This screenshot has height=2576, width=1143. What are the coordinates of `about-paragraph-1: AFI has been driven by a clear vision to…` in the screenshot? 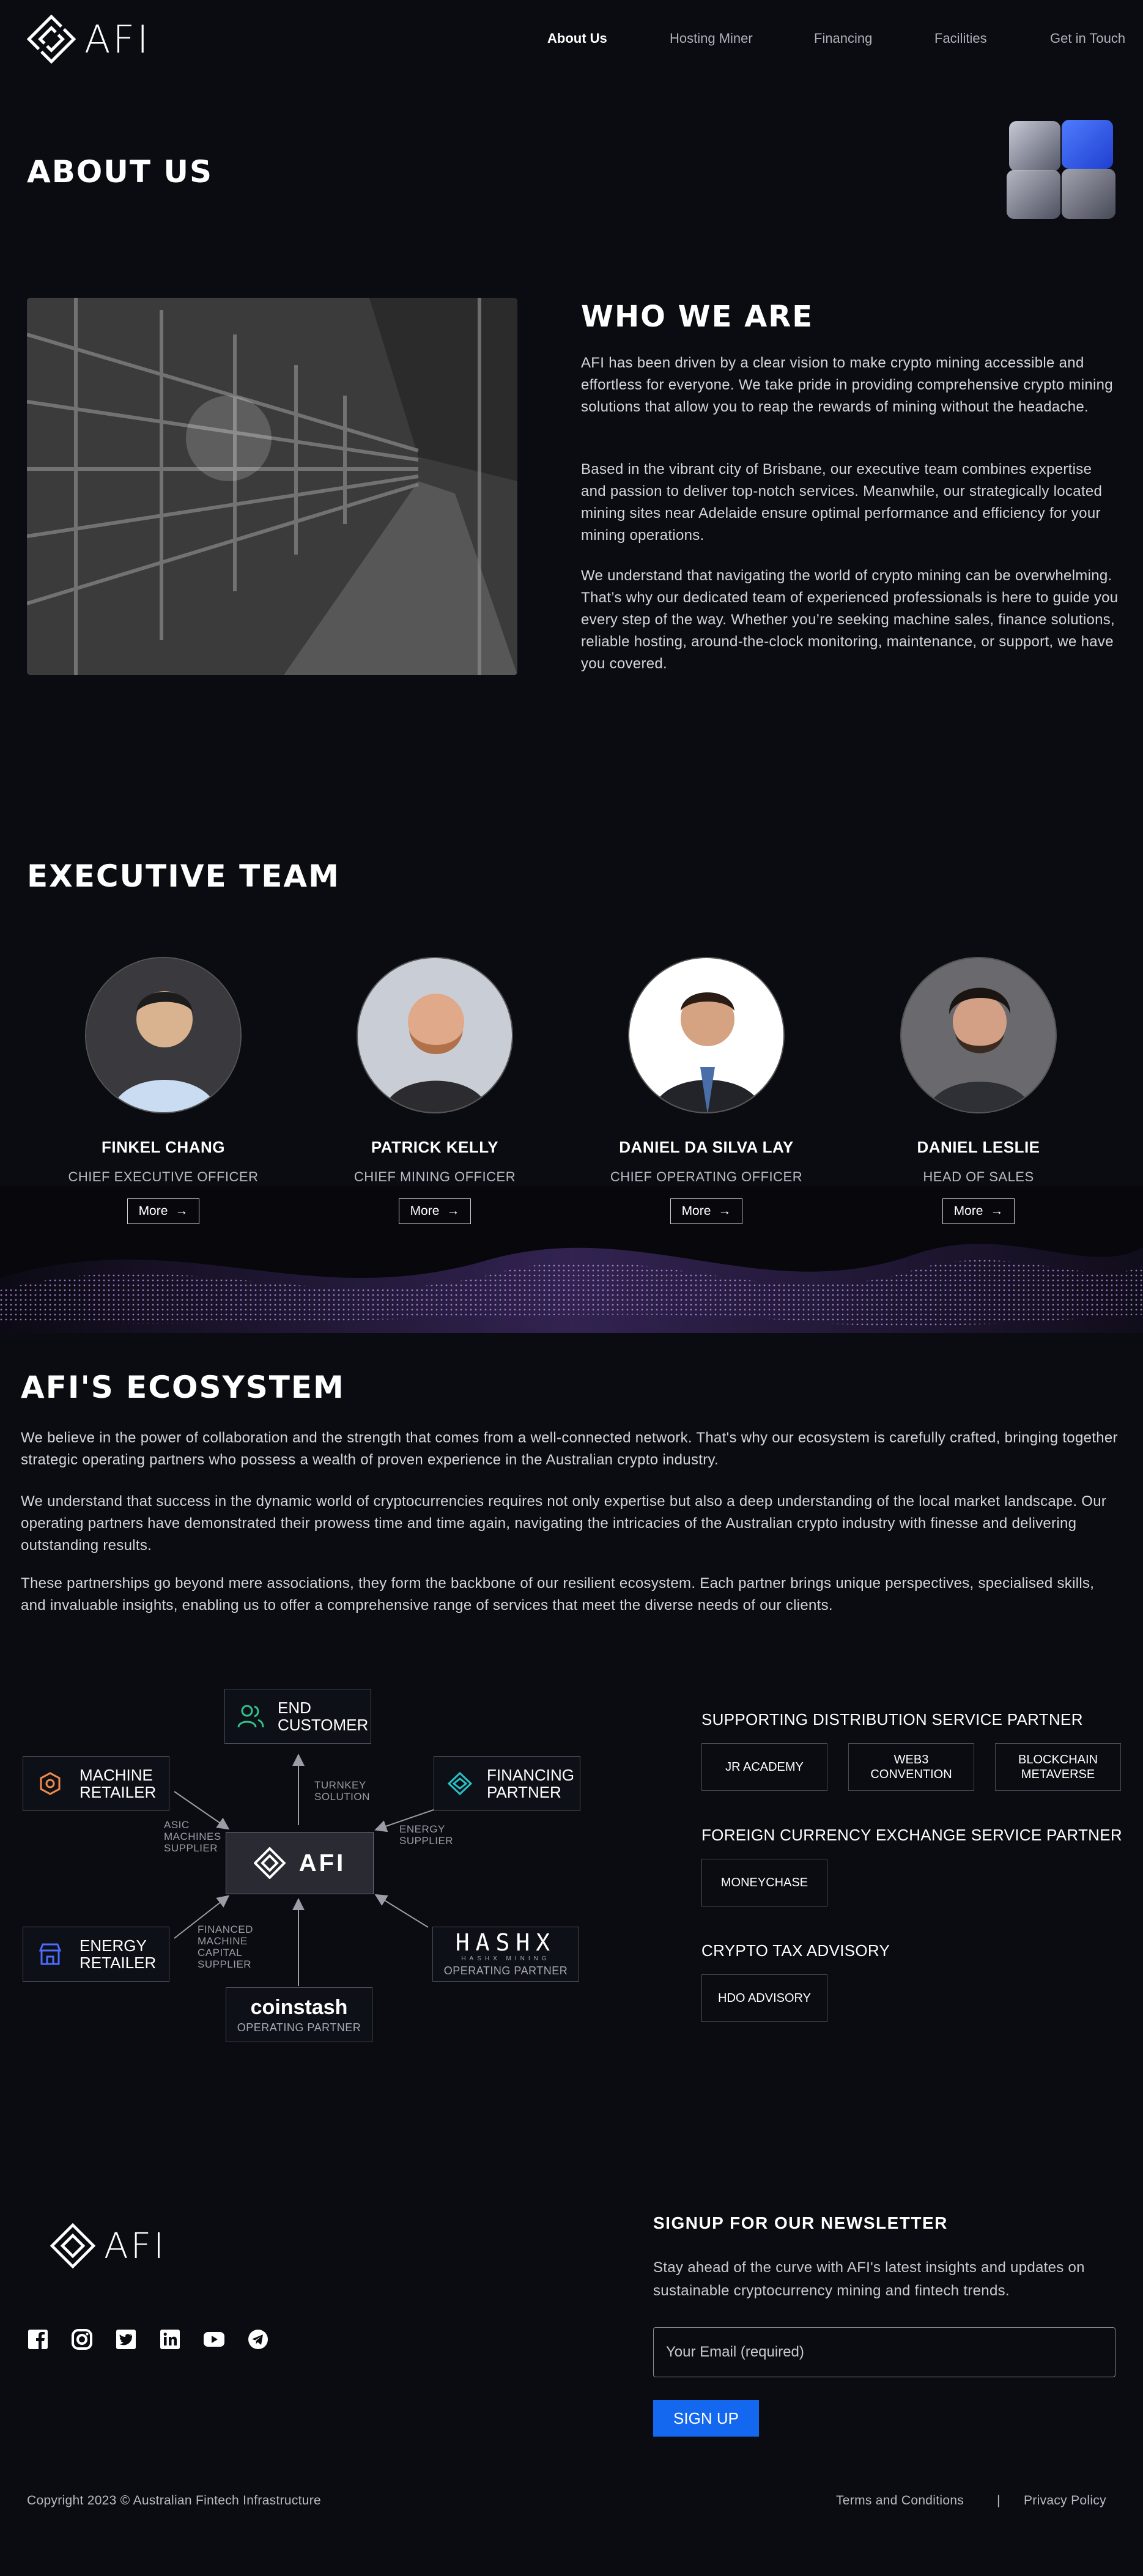 It's located at (847, 385).